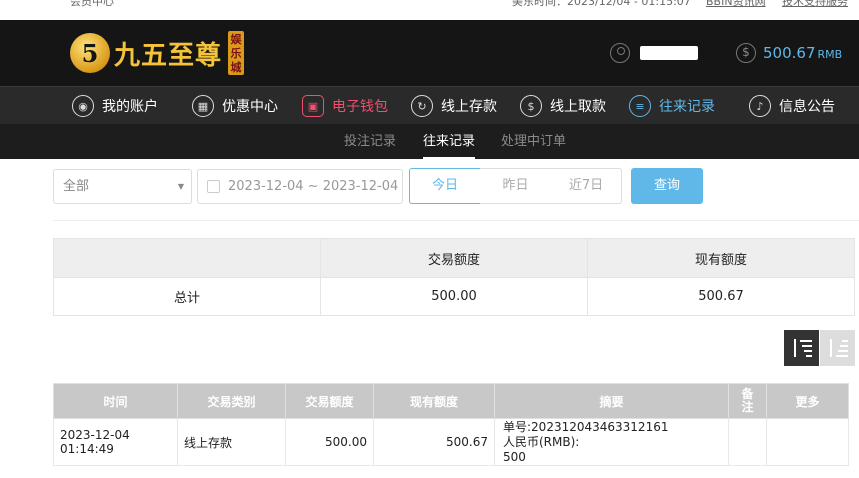  What do you see at coordinates (168, 55) in the screenshot?
I see `logo-text: 九五至尊` at bounding box center [168, 55].